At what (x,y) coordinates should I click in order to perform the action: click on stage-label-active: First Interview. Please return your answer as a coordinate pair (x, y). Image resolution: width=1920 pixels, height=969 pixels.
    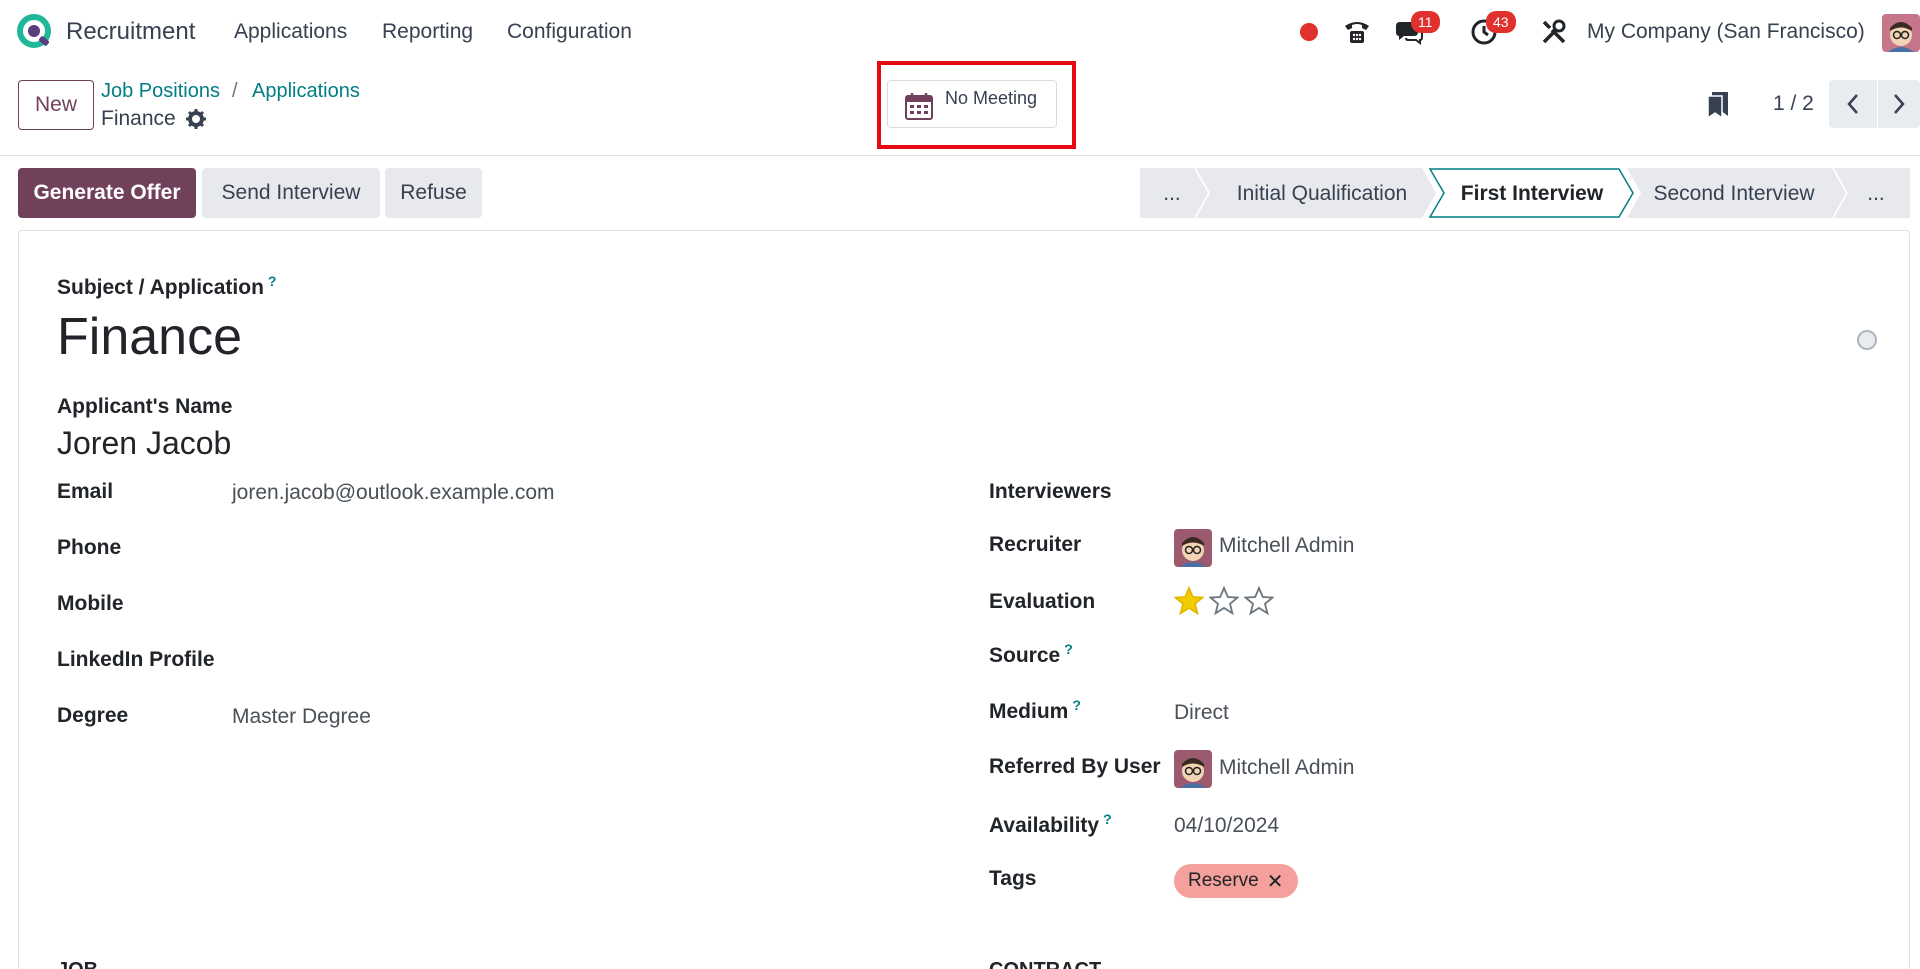
    Looking at the image, I should click on (1532, 193).